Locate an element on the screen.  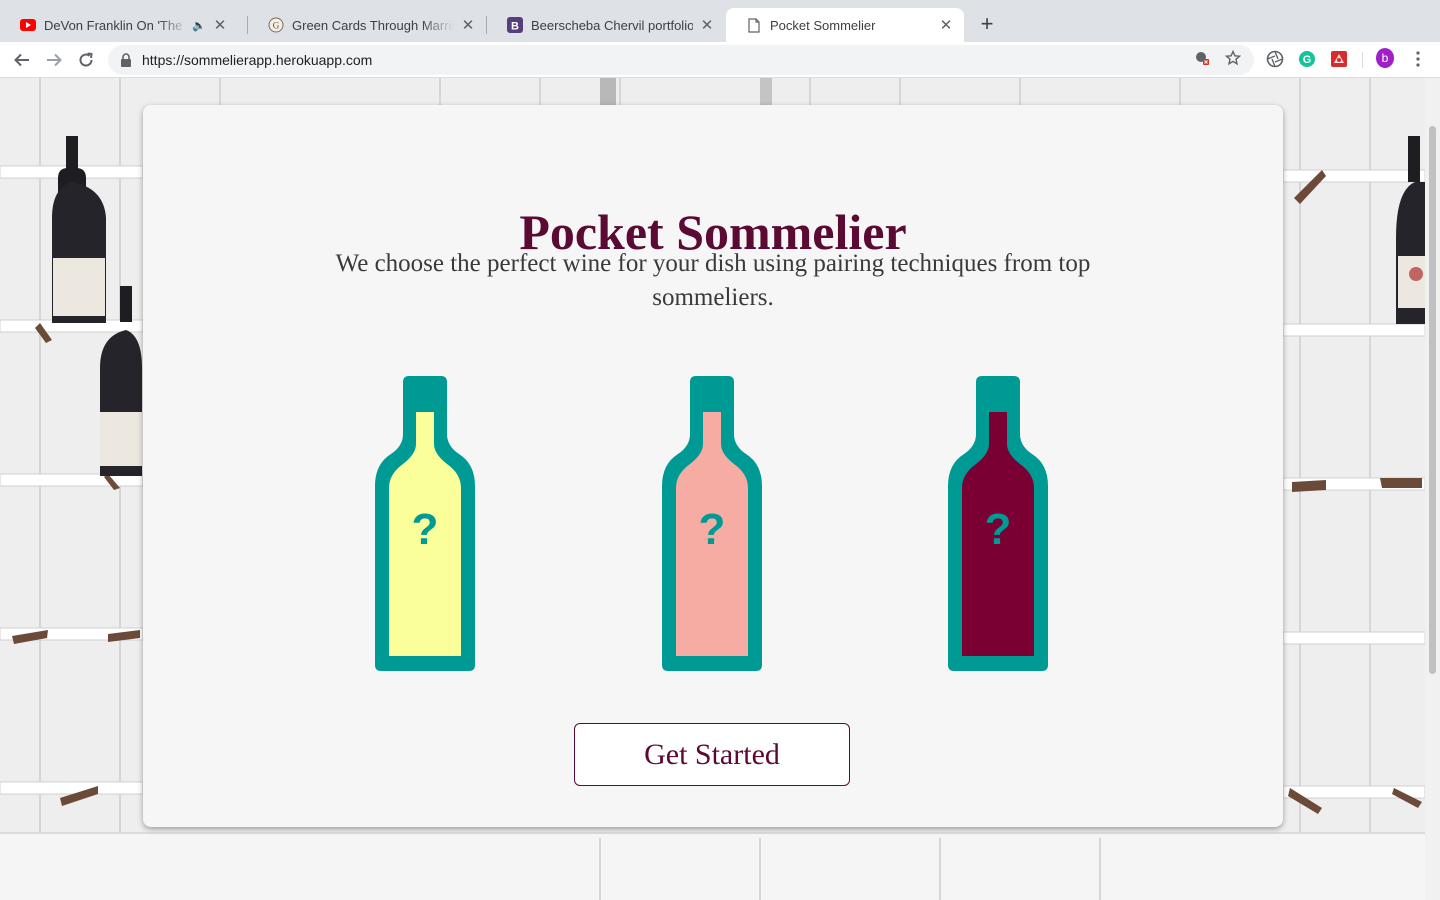
new-tab-button: + is located at coordinates (987, 24).